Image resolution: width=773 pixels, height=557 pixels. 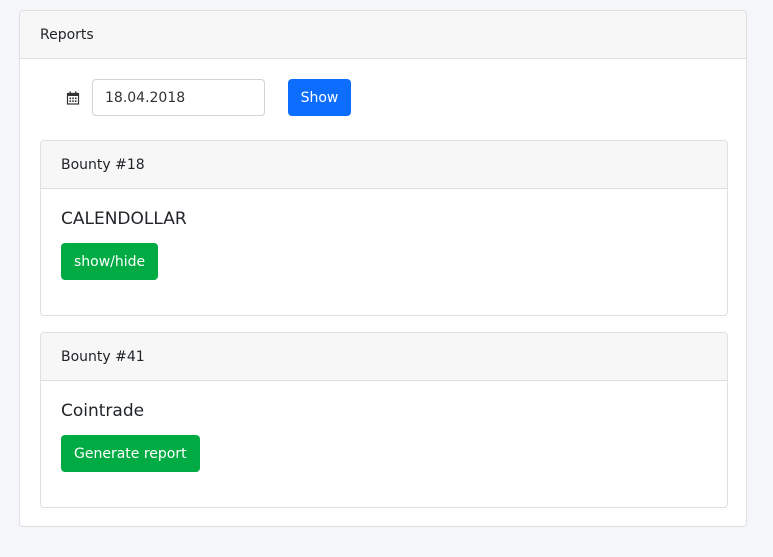 I want to click on bounty-card-header: Bounty #41, so click(x=384, y=357).